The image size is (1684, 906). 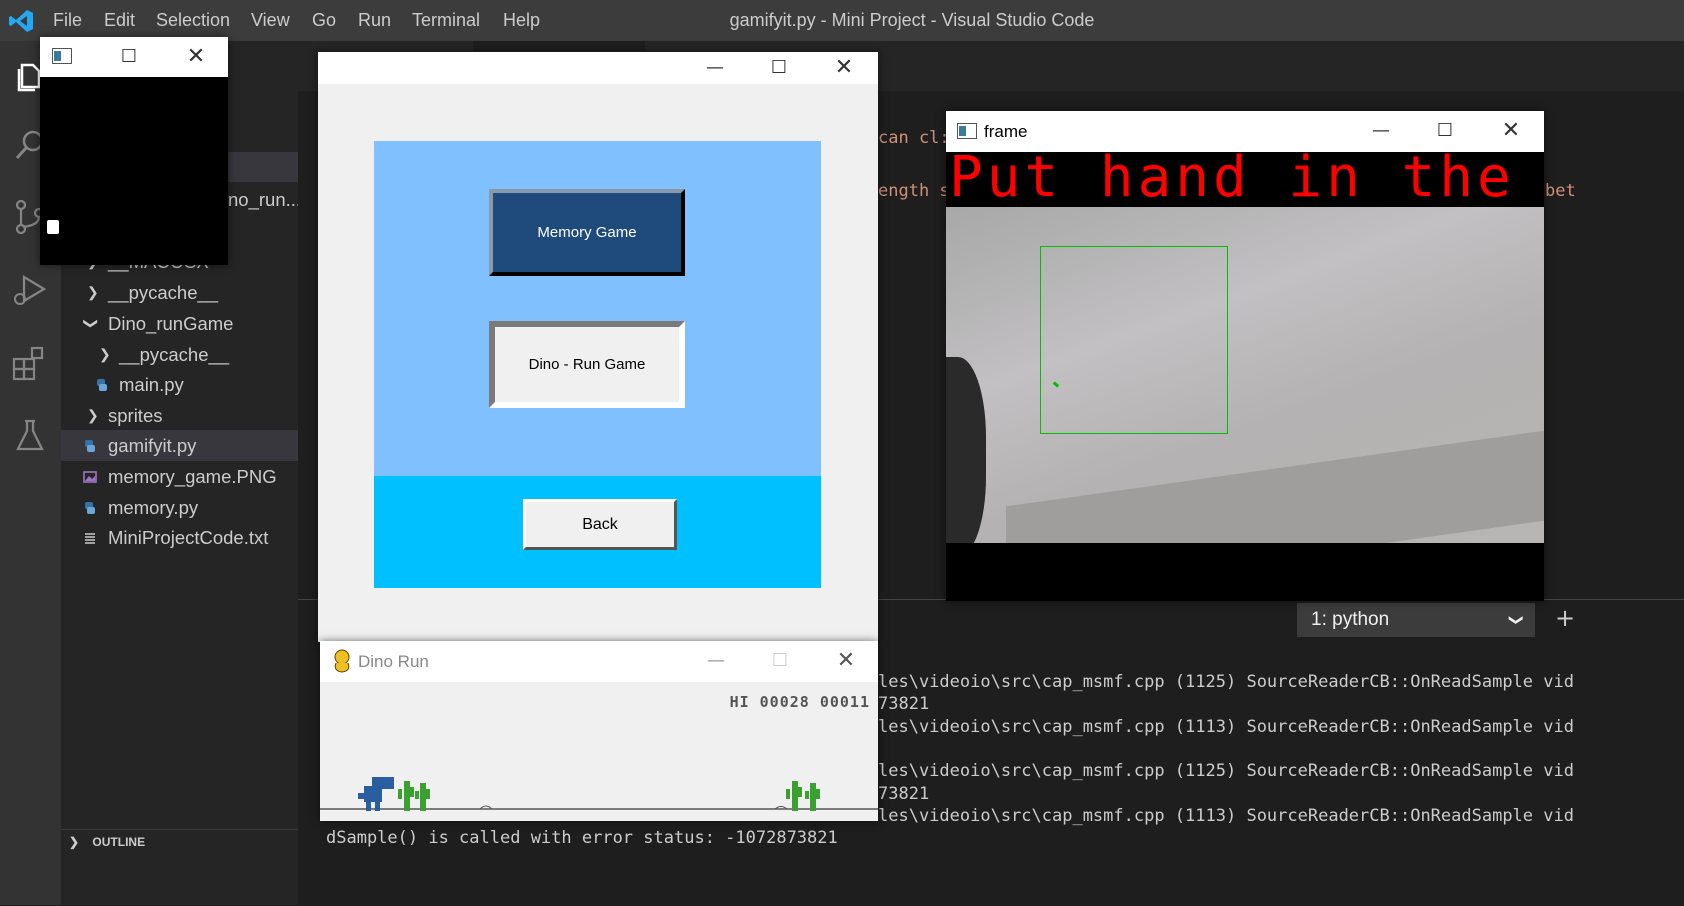 What do you see at coordinates (152, 445) in the screenshot?
I see `explorer-item-label: gamifyit.py` at bounding box center [152, 445].